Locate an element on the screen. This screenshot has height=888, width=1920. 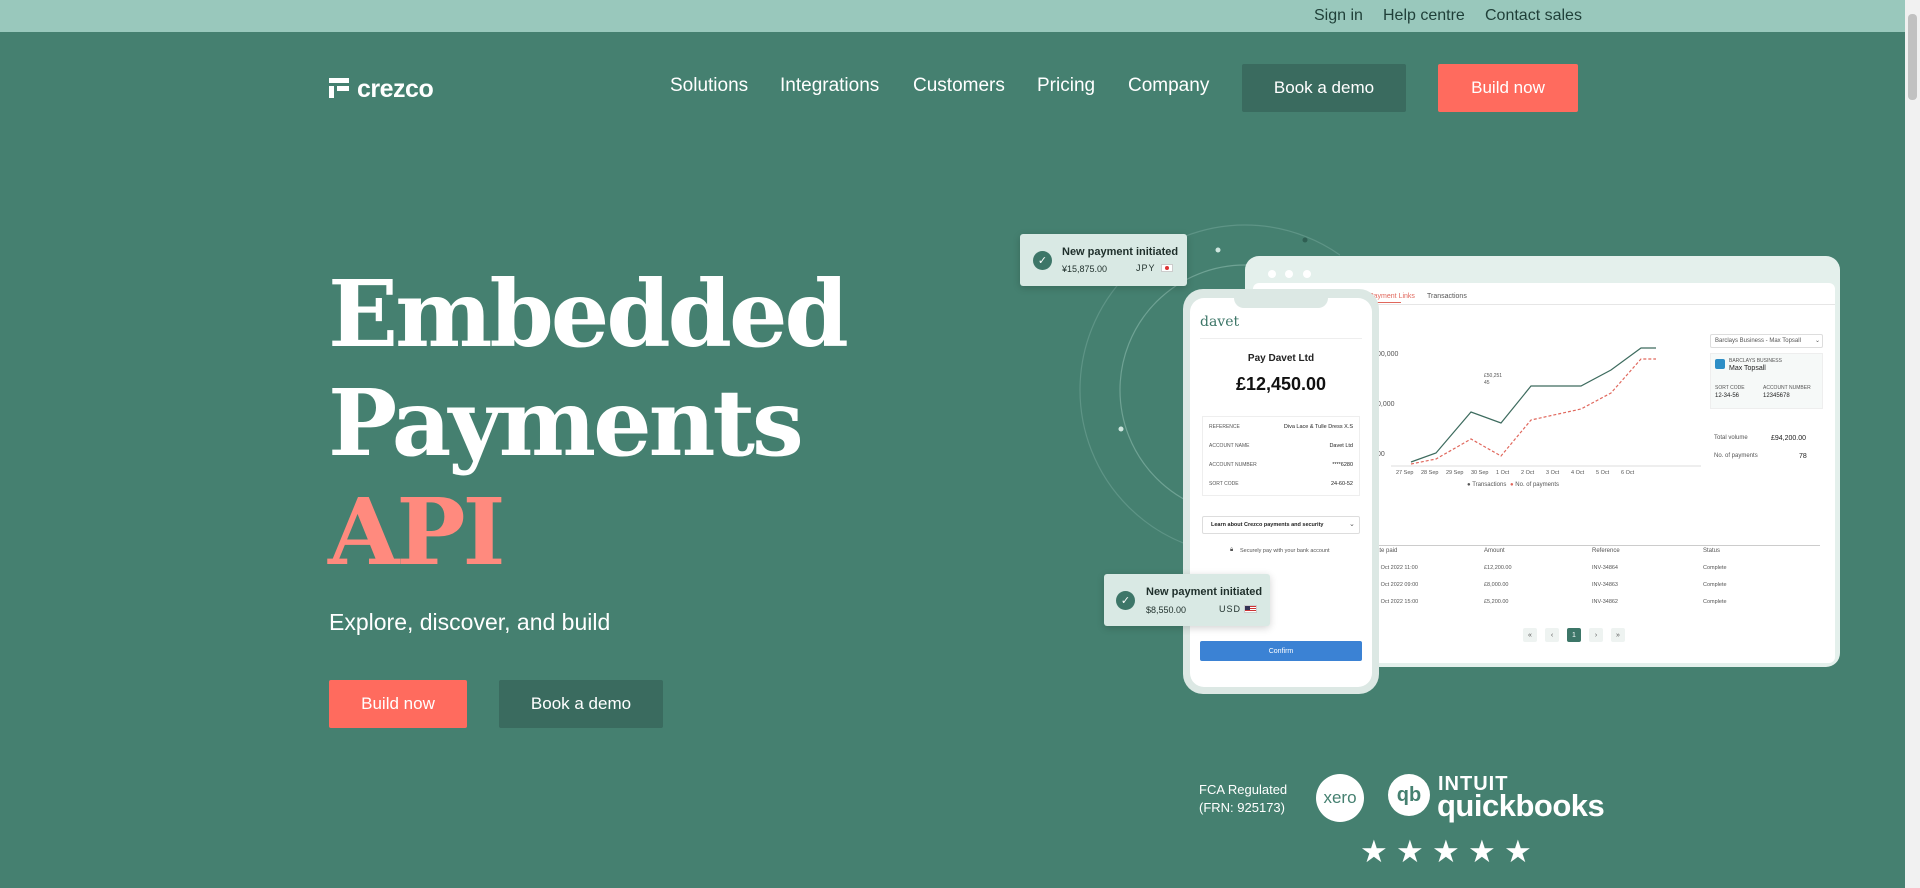
tooltip-value: £50,251 is located at coordinates (1493, 376).